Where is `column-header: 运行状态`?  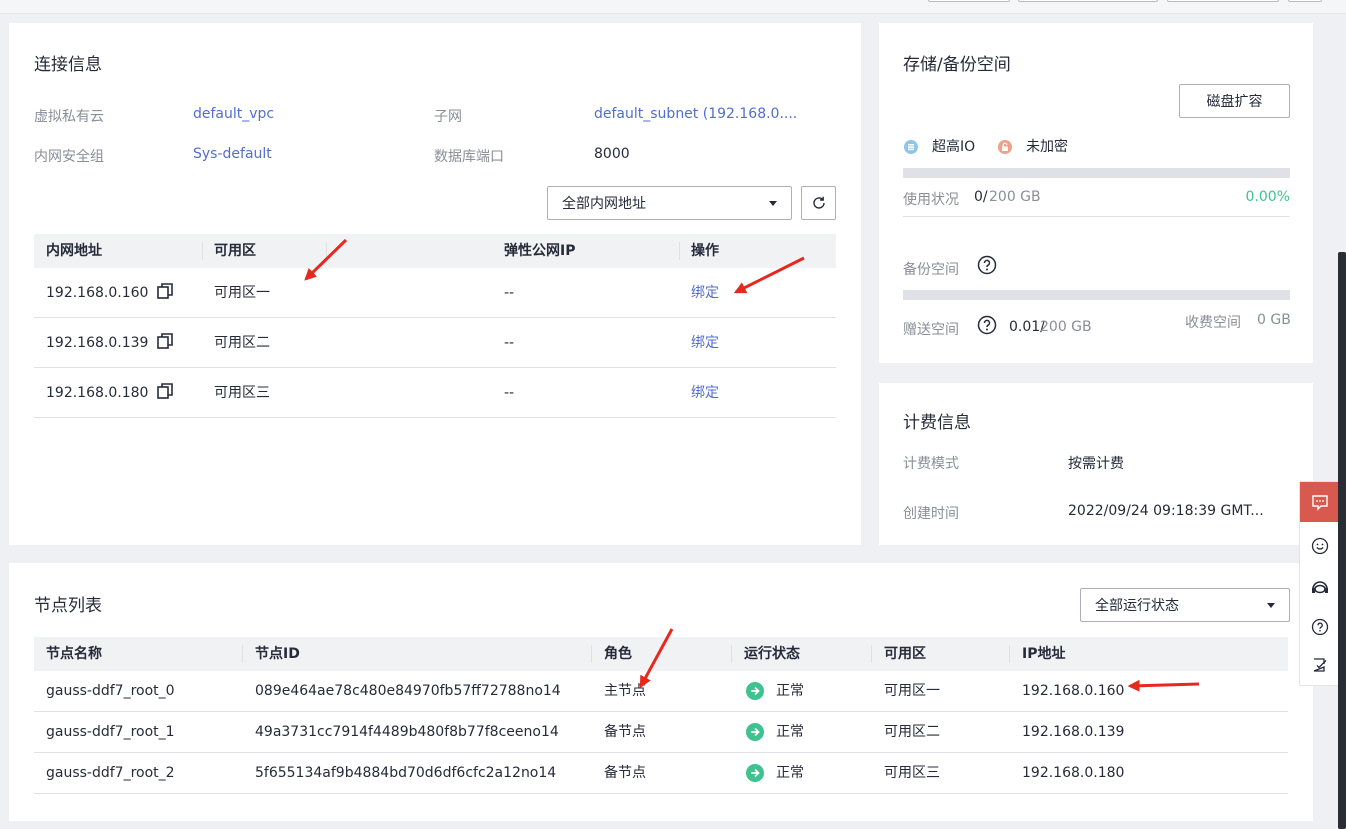 column-header: 运行状态 is located at coordinates (772, 654).